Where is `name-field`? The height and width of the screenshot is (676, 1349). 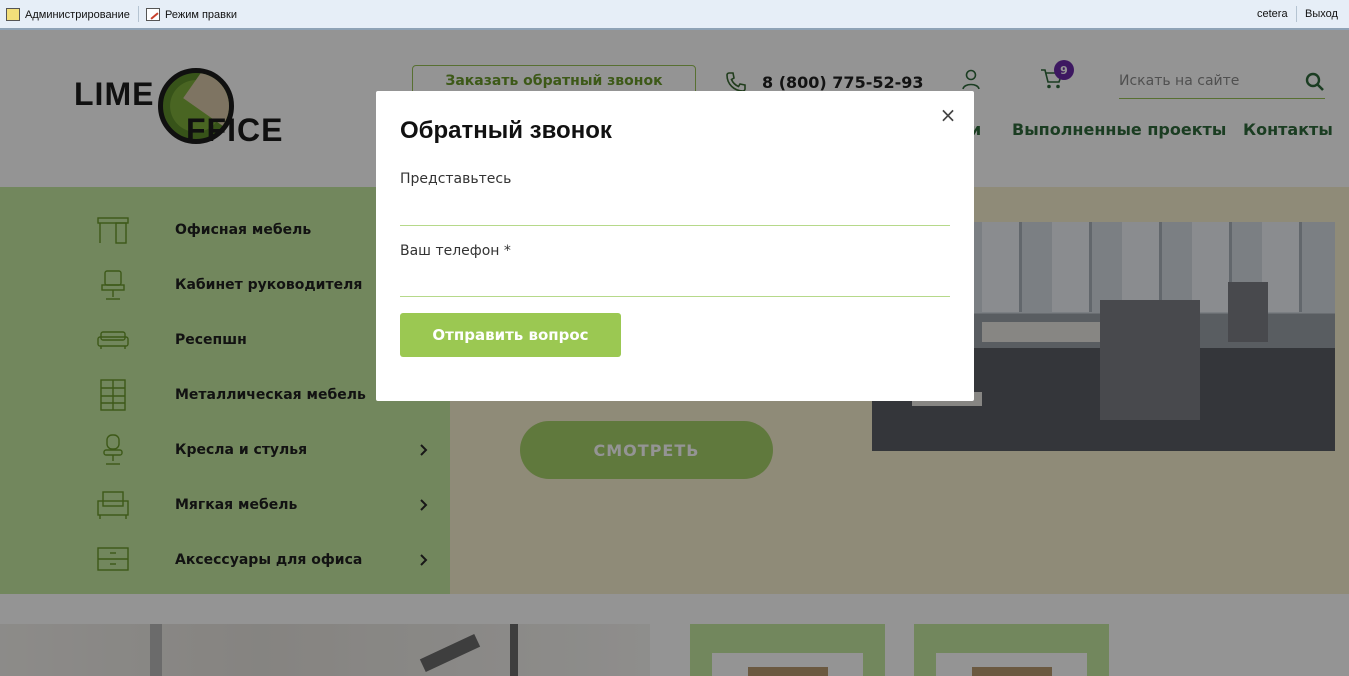
name-field is located at coordinates (675, 213).